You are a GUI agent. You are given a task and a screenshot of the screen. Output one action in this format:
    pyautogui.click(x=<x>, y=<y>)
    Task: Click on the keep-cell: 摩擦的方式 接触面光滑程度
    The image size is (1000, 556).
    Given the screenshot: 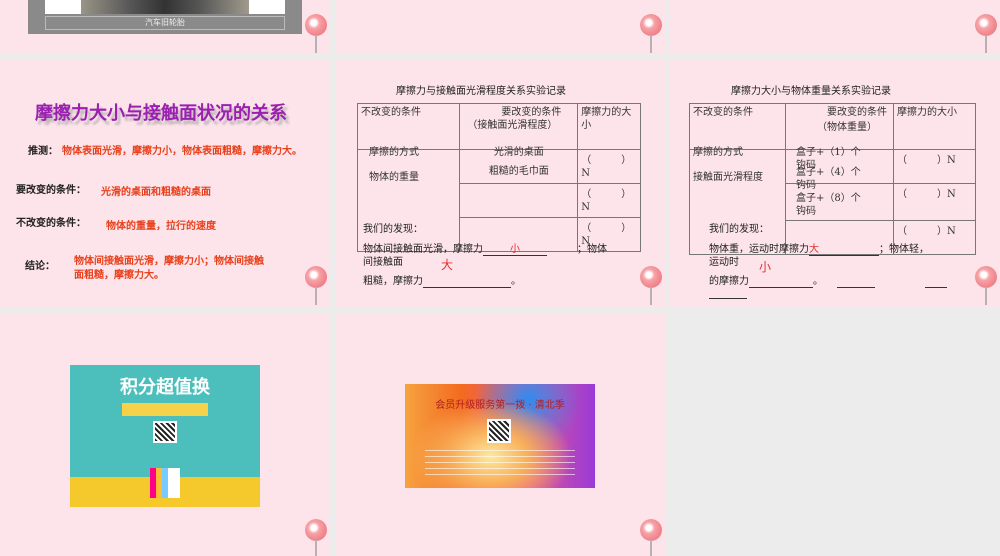 What is the action you would take?
    pyautogui.click(x=737, y=201)
    